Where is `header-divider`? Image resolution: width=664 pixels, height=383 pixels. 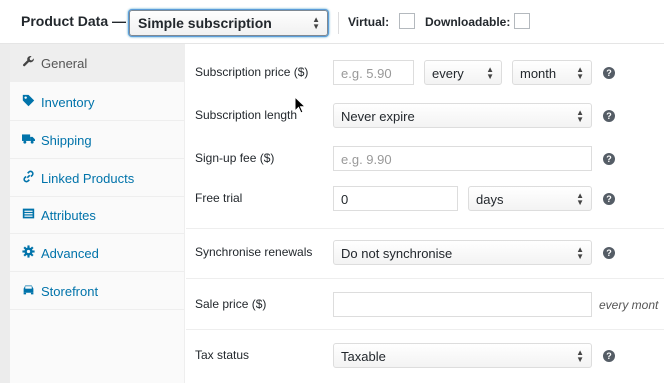
header-divider is located at coordinates (338, 23).